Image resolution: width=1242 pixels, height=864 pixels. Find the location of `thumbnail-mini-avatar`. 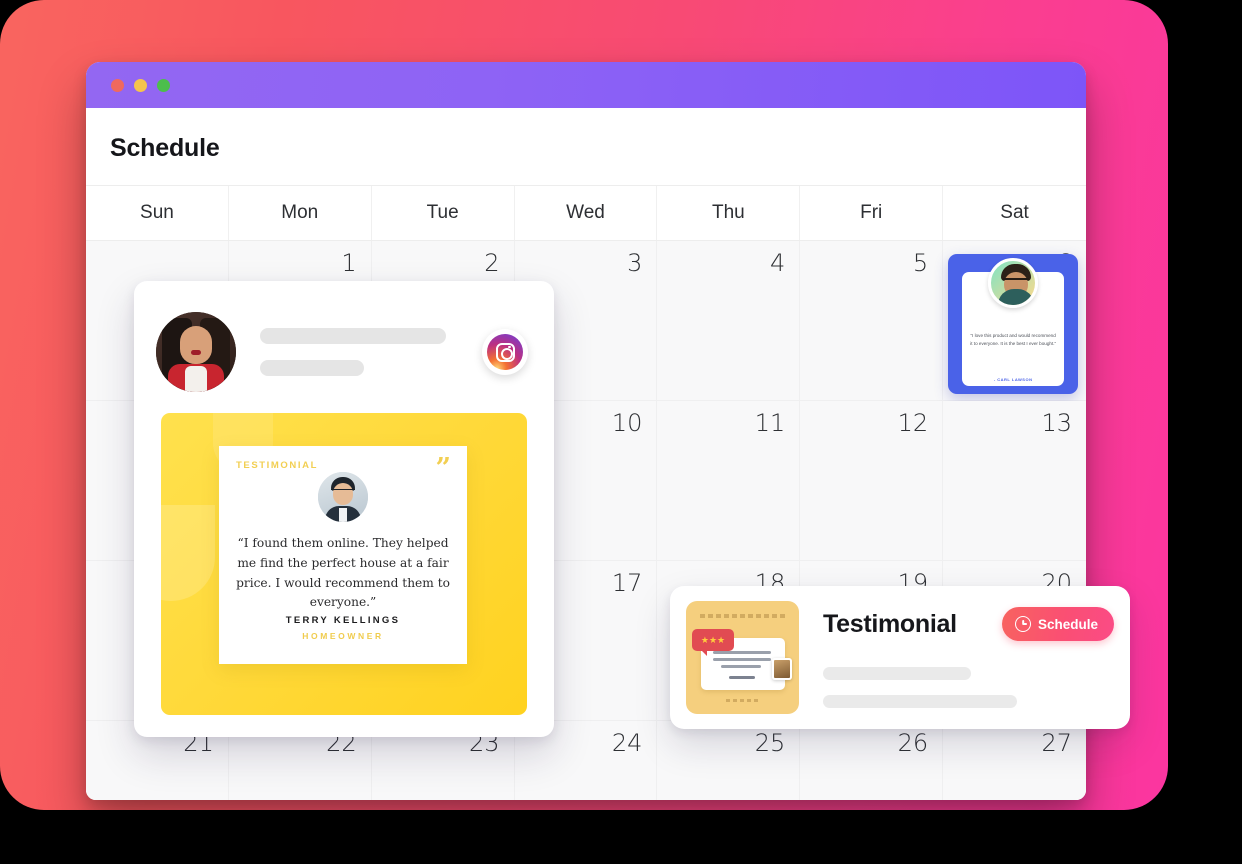

thumbnail-mini-avatar is located at coordinates (782, 669).